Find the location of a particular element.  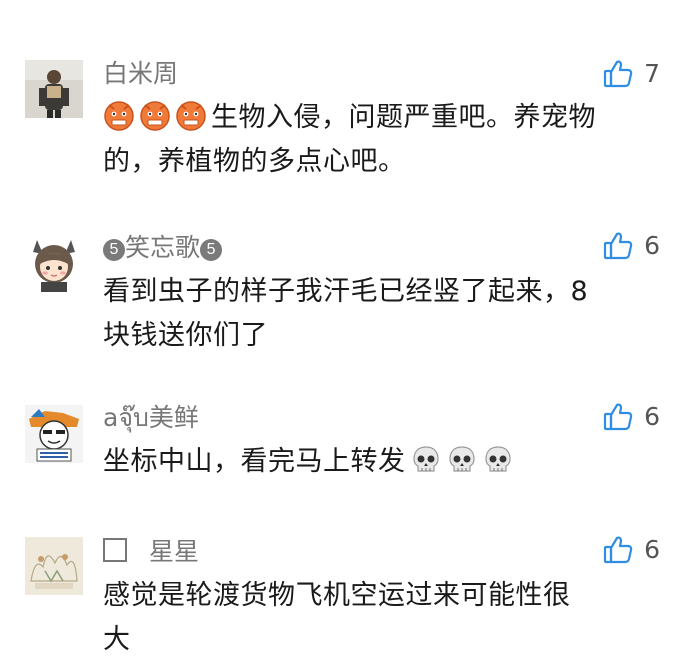

comment-author-name: 星星 is located at coordinates (174, 551).